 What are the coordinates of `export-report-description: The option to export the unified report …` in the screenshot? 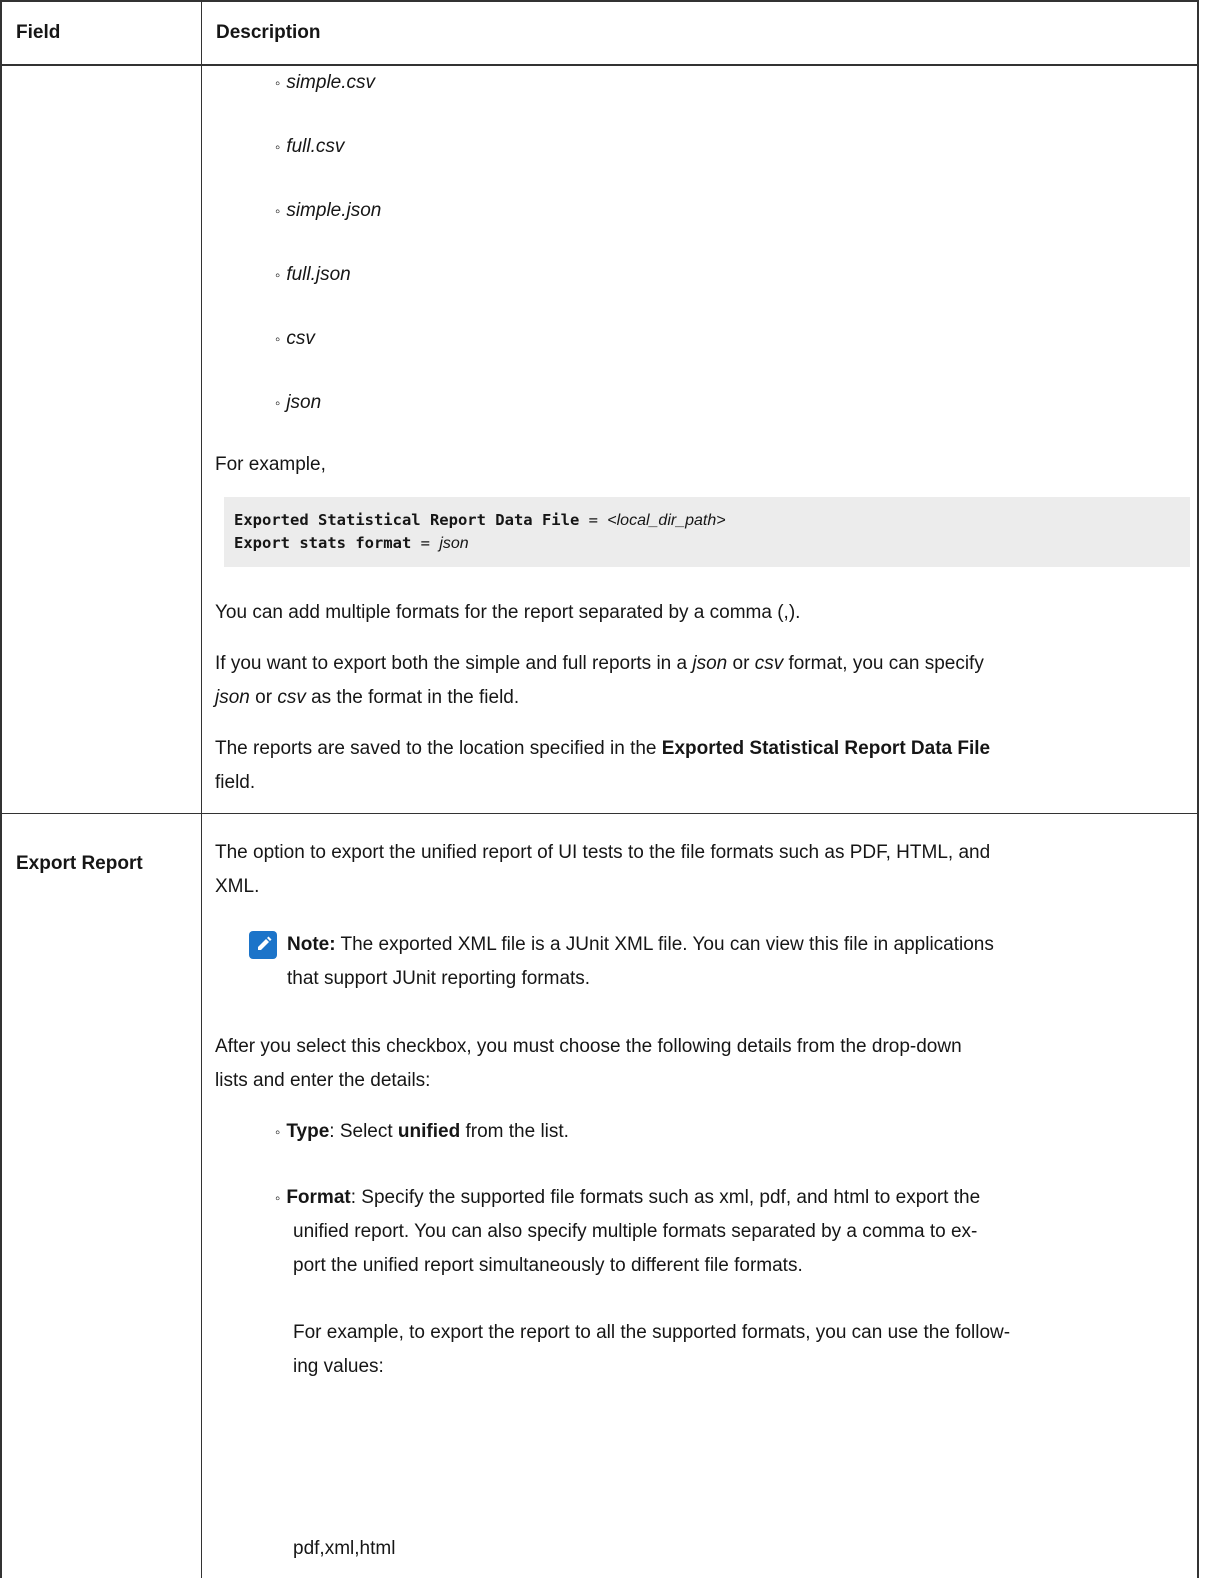 It's located at (603, 869).